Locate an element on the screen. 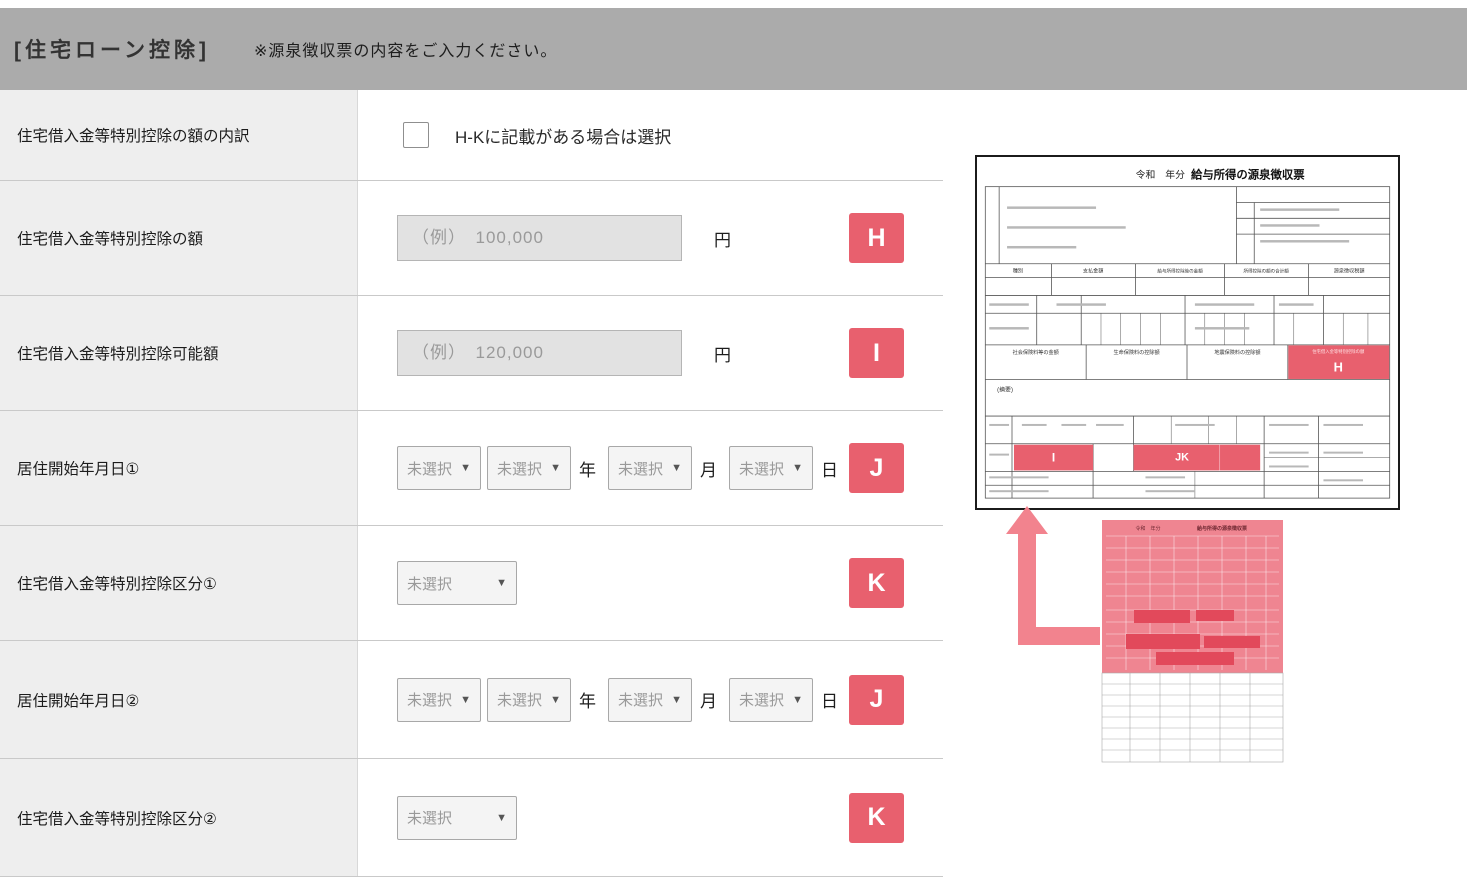  form-row-move-in-date-1: 居住開始年月日① 未選択 ▼ 未選択 ▼ 年 未選択 ▼ 月 未選択 ▼ 日 J is located at coordinates (471, 468).